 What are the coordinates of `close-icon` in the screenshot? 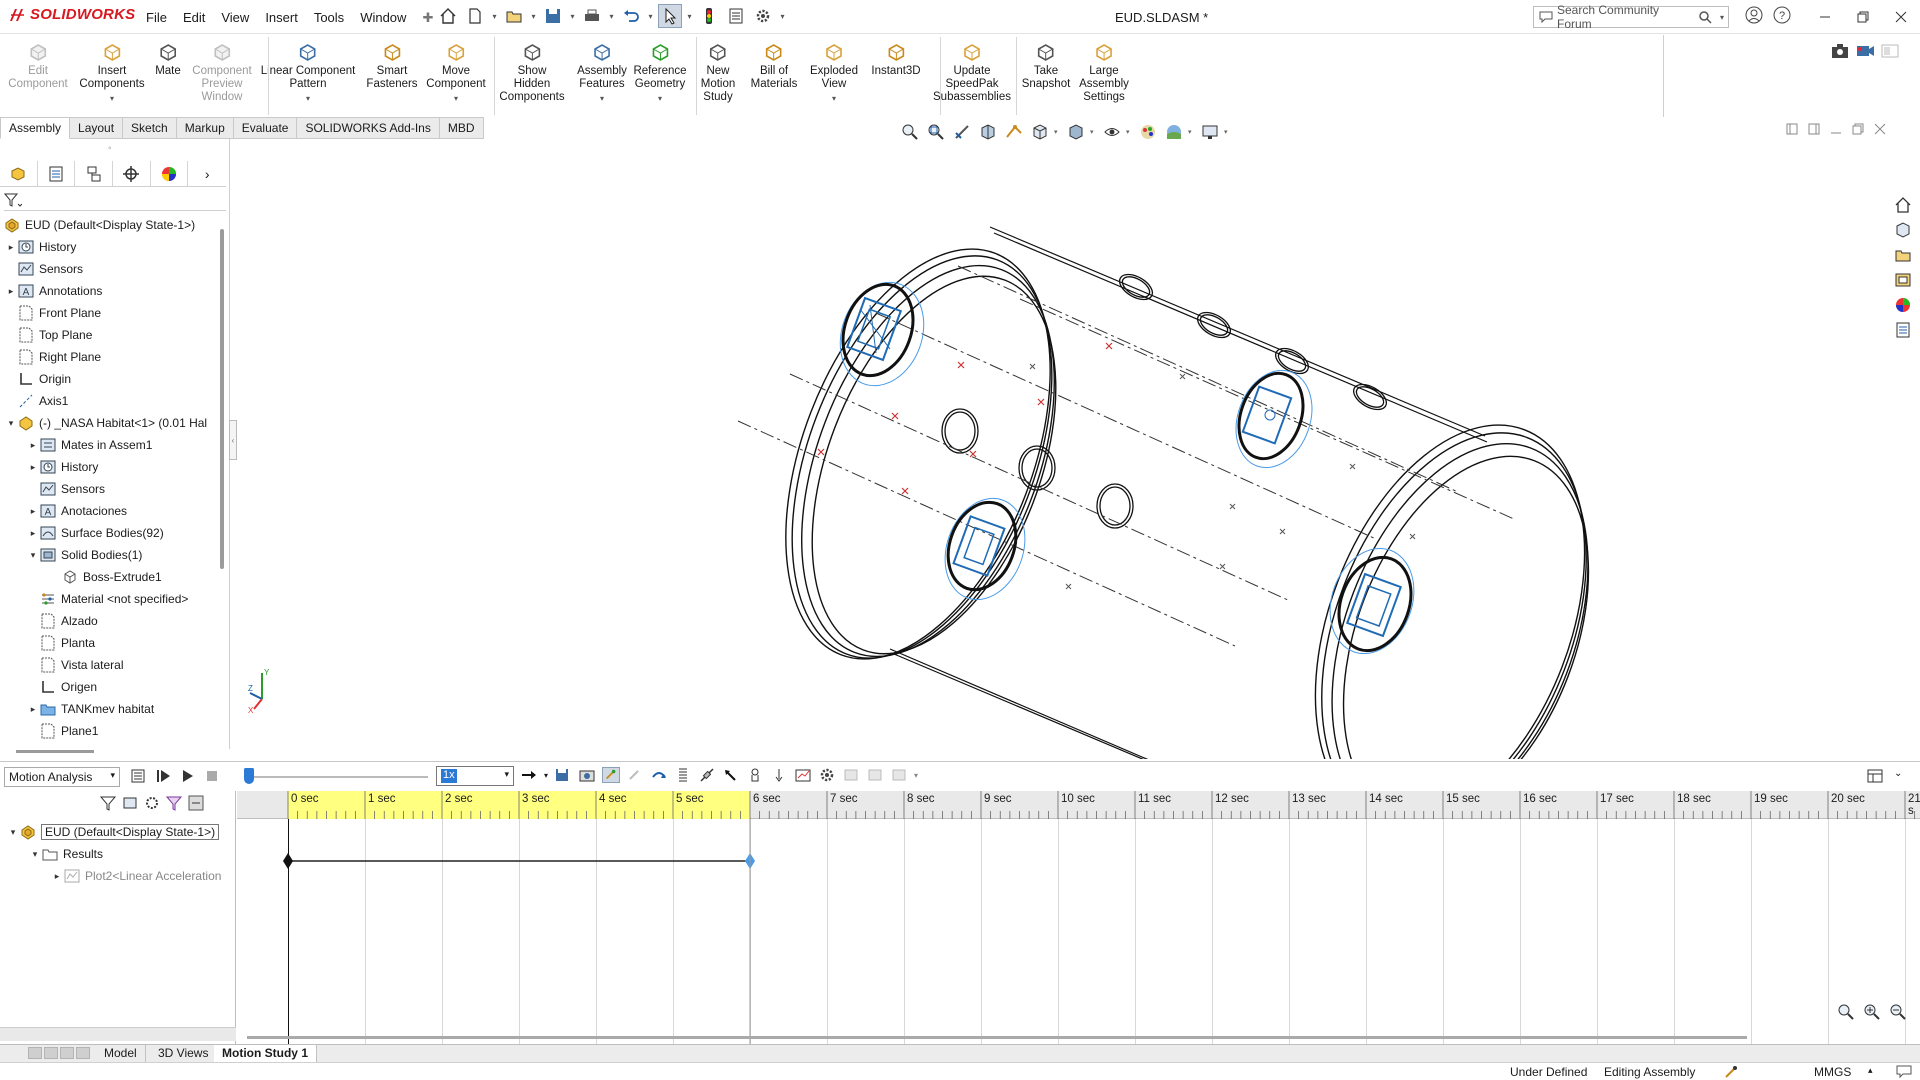 It's located at (1901, 17).